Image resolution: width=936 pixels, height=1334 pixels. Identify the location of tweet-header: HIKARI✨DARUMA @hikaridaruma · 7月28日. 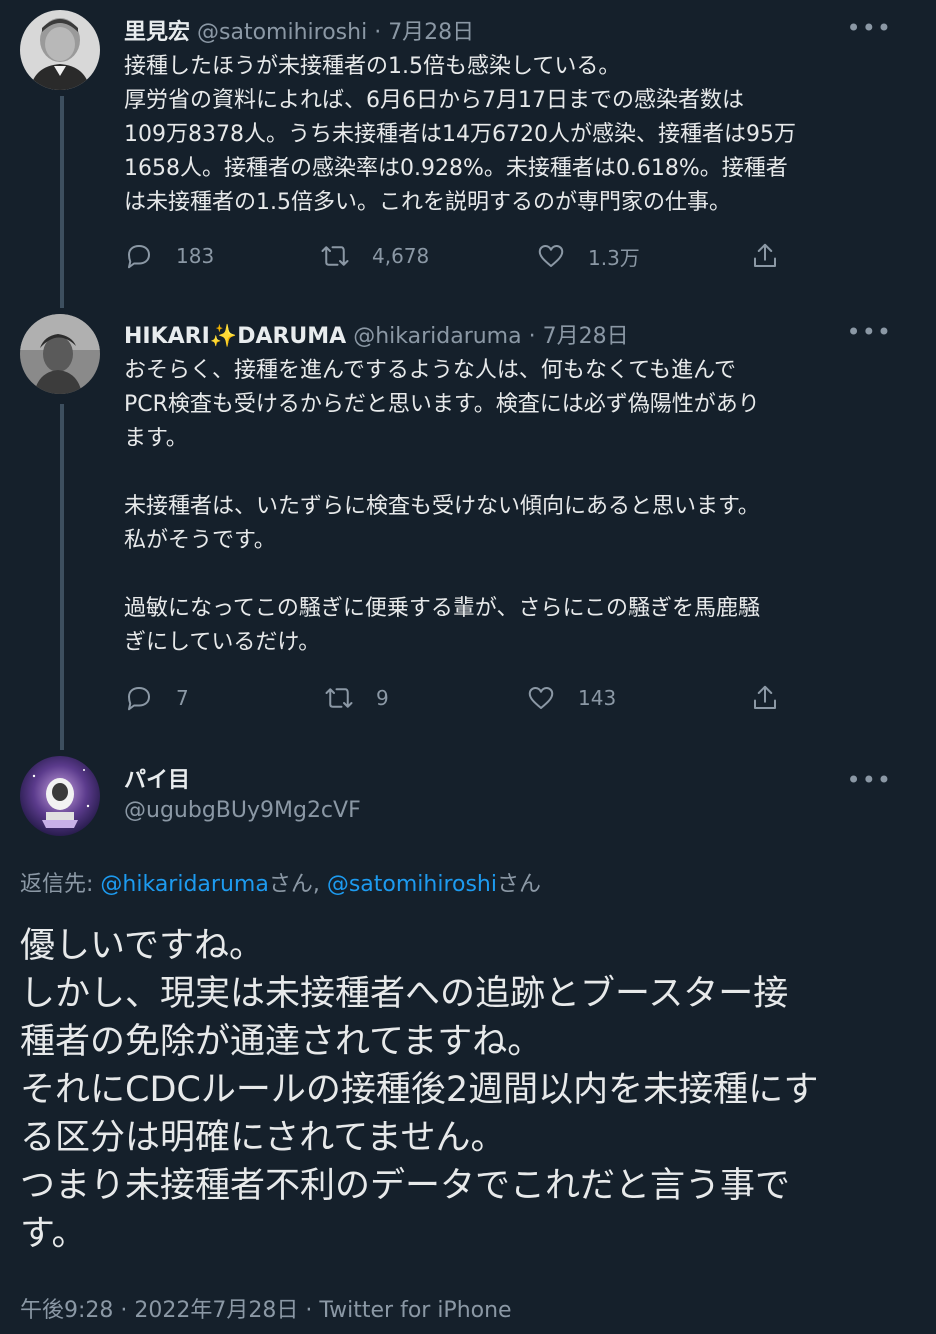
(376, 334).